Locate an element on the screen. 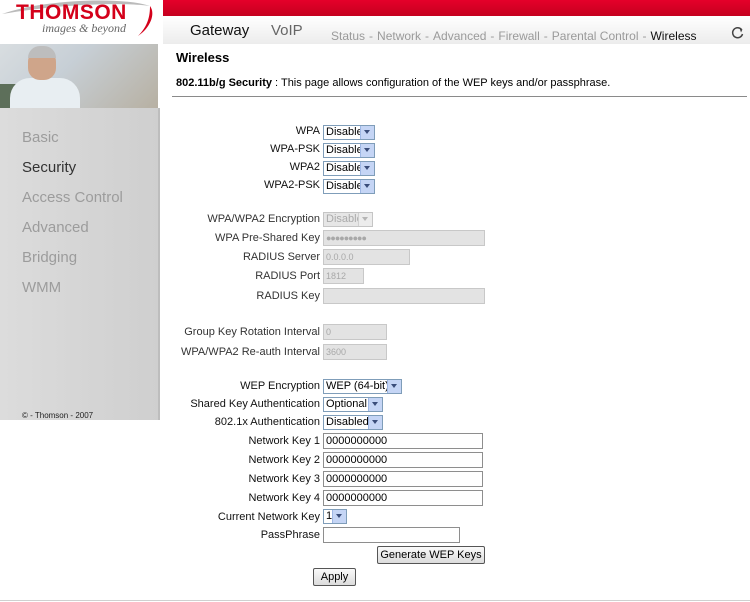 The image size is (750, 602). dot1x-auth-label: 802.1x Authentication is located at coordinates (267, 422).